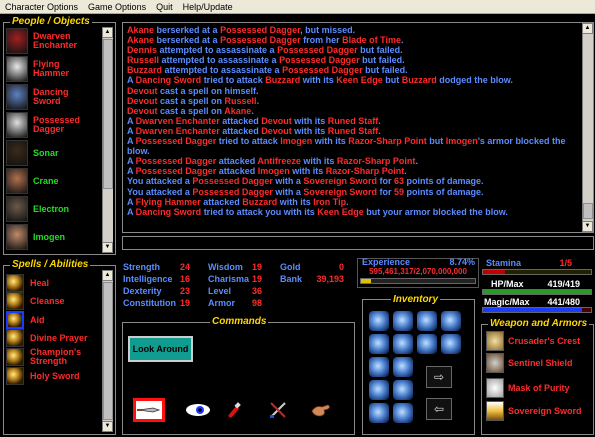 The image size is (595, 437). I want to click on stat-gold-label: Gold, so click(290, 267).